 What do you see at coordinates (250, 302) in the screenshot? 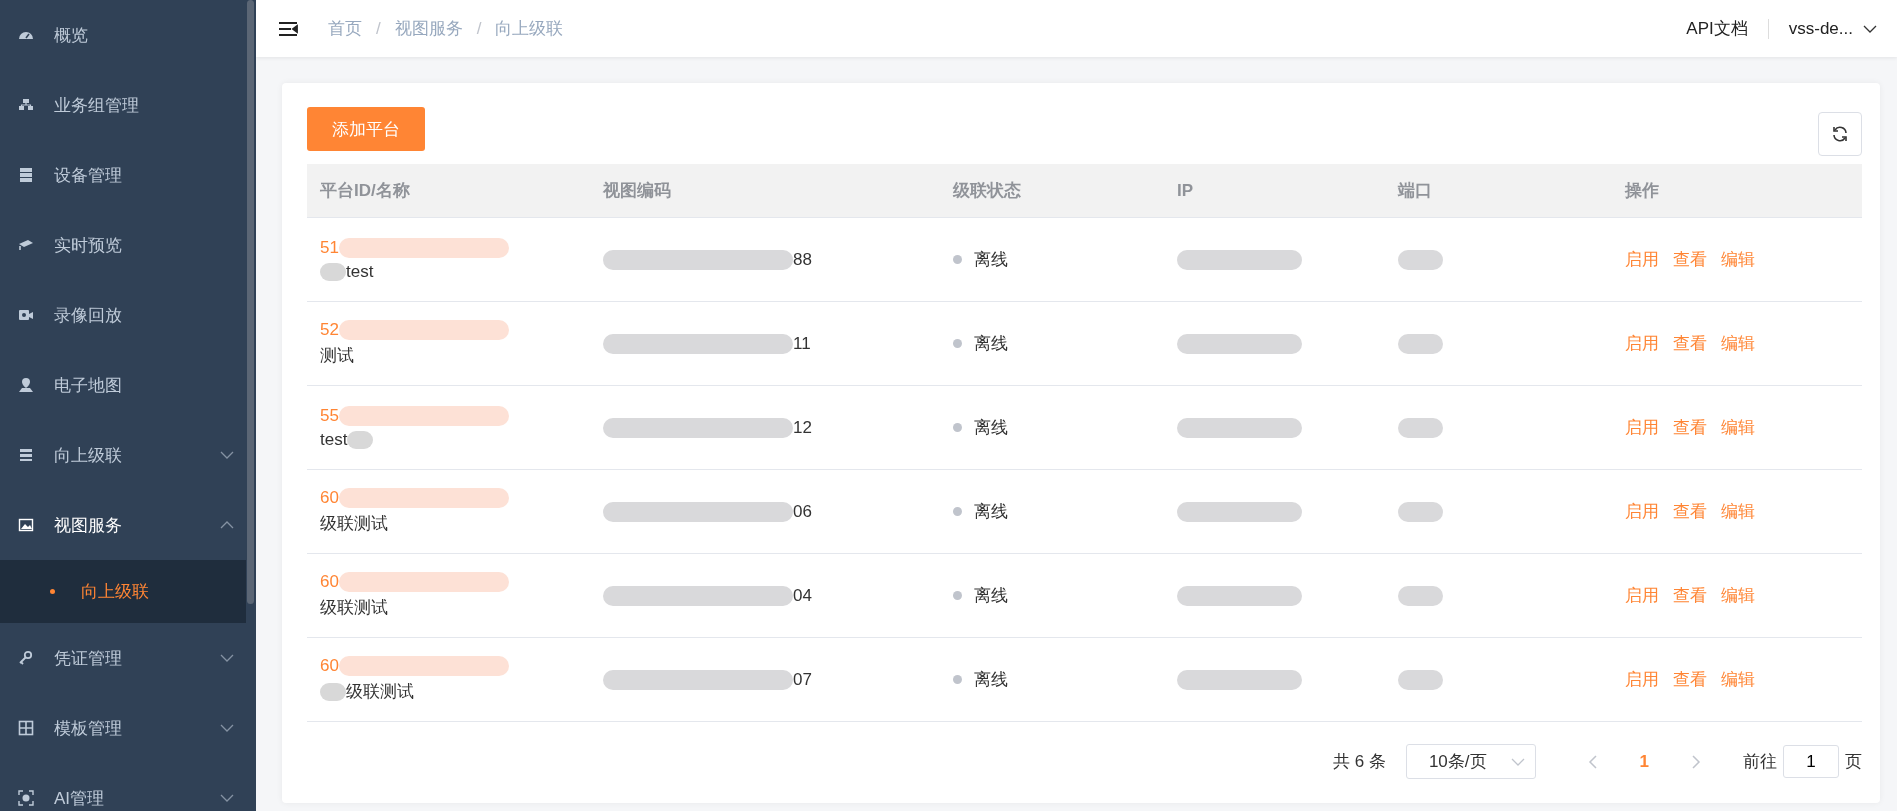
I see `scrollbar` at bounding box center [250, 302].